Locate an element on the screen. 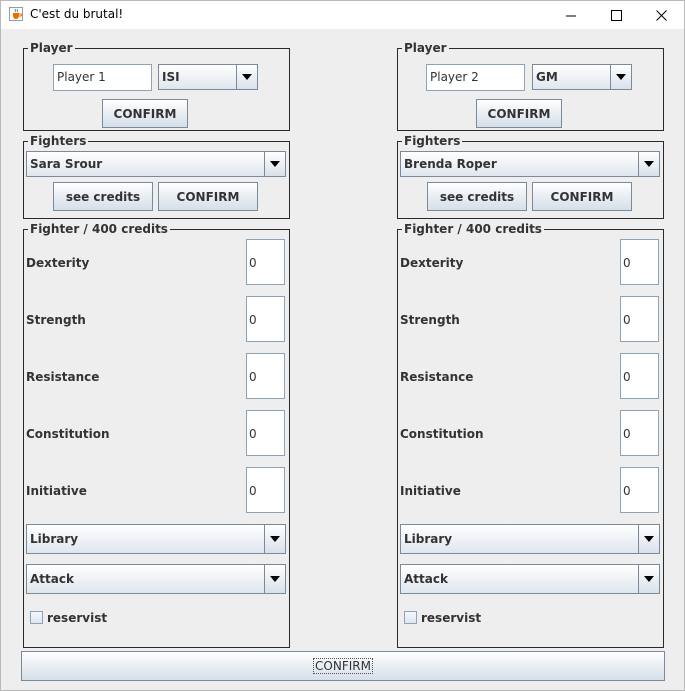 The height and width of the screenshot is (691, 685). player-2-resistance-field: 0 is located at coordinates (639, 376).